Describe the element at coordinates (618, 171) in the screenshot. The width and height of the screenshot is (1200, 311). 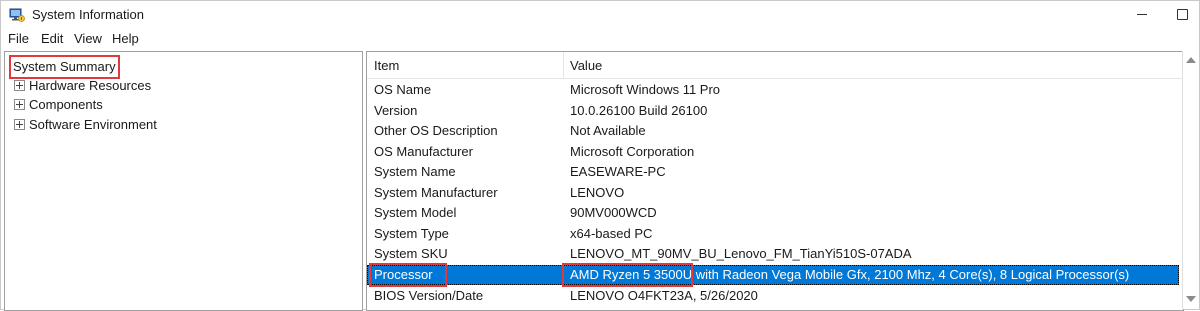
I see `cell-value: EASEWARE-PC` at that location.